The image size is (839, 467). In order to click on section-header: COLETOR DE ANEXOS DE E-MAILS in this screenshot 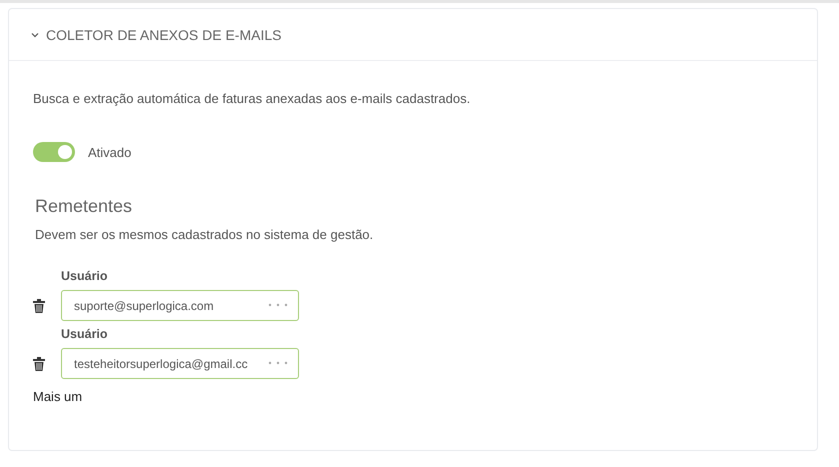, I will do `click(413, 35)`.